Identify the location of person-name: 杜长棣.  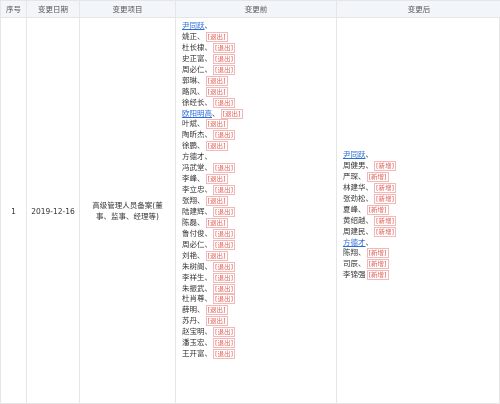
(193, 47).